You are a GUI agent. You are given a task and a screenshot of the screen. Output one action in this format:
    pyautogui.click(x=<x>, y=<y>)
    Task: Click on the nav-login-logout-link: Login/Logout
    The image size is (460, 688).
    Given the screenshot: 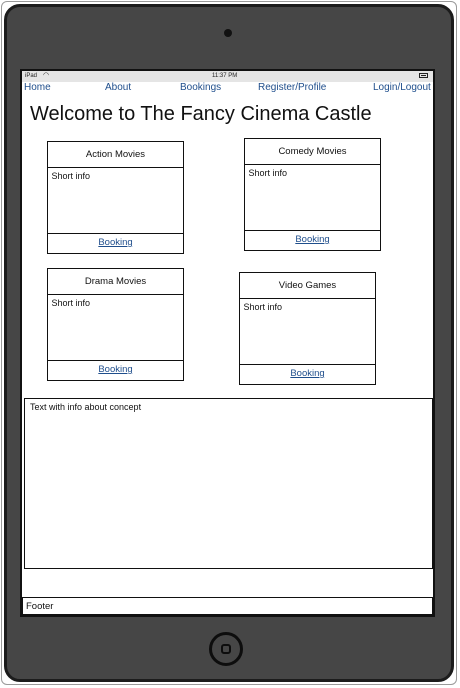 What is the action you would take?
    pyautogui.click(x=402, y=87)
    